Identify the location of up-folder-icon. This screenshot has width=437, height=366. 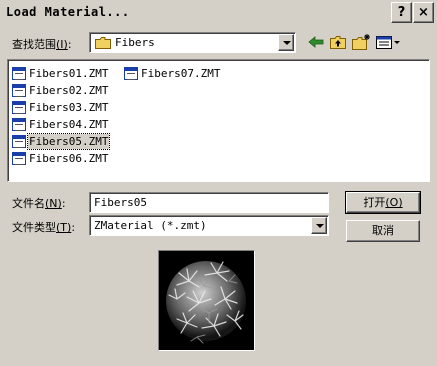
(338, 42).